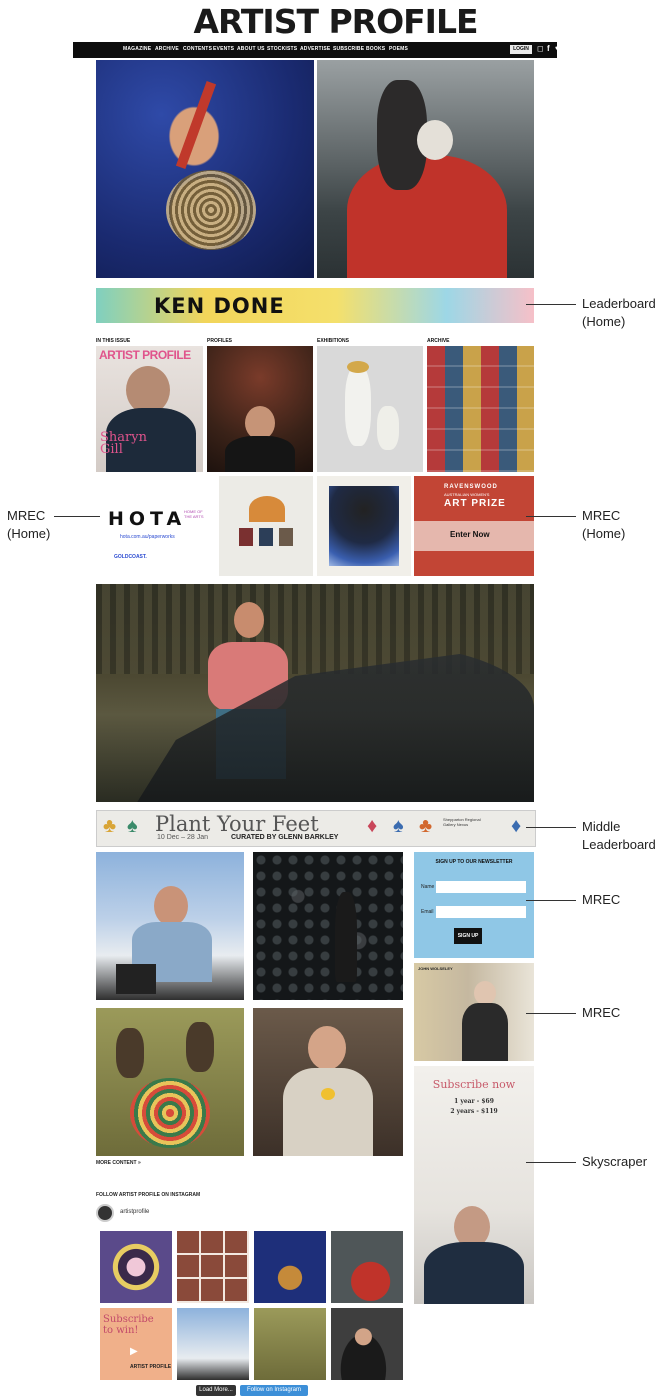  What do you see at coordinates (481, 887) in the screenshot?
I see `newsletter-name-input` at bounding box center [481, 887].